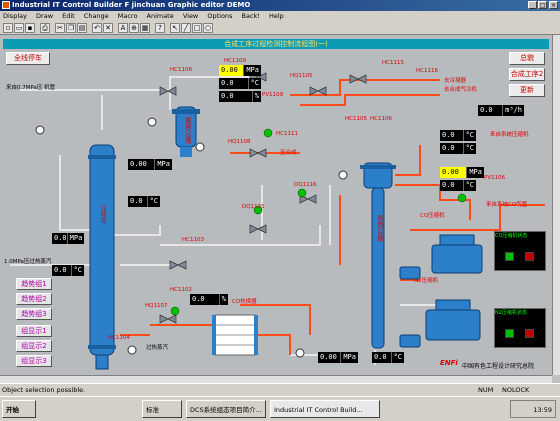 This screenshot has height=421, width=560. Describe the element at coordinates (71, 28) in the screenshot. I see `copy-icon: ❐` at that location.